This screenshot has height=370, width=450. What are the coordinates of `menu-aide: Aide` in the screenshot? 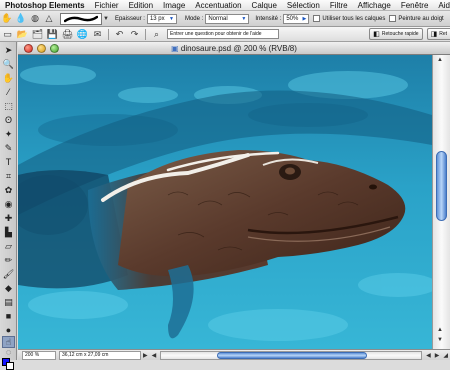 It's located at (441, 5).